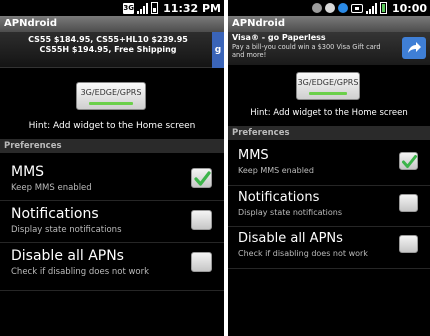 This screenshot has height=336, width=430. What do you see at coordinates (342, 8) in the screenshot?
I see `wifi-icon` at bounding box center [342, 8].